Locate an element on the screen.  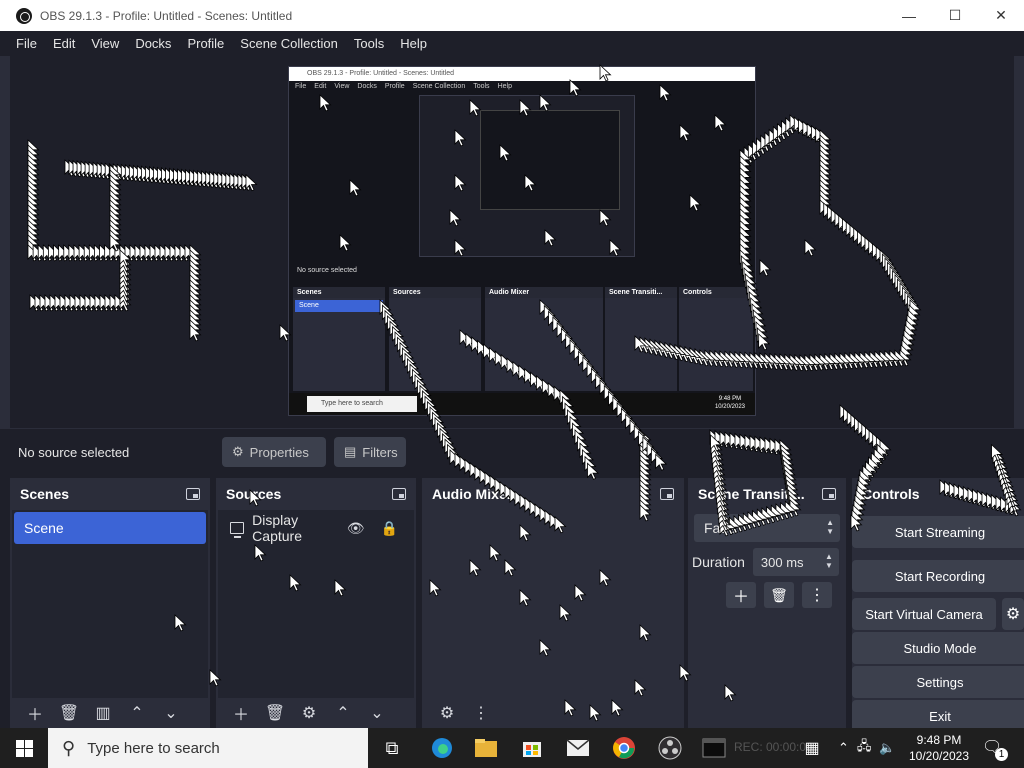
audio-mixer-dock: Audio Mixer ⚙ ⋮ is located at coordinates (553, 603).